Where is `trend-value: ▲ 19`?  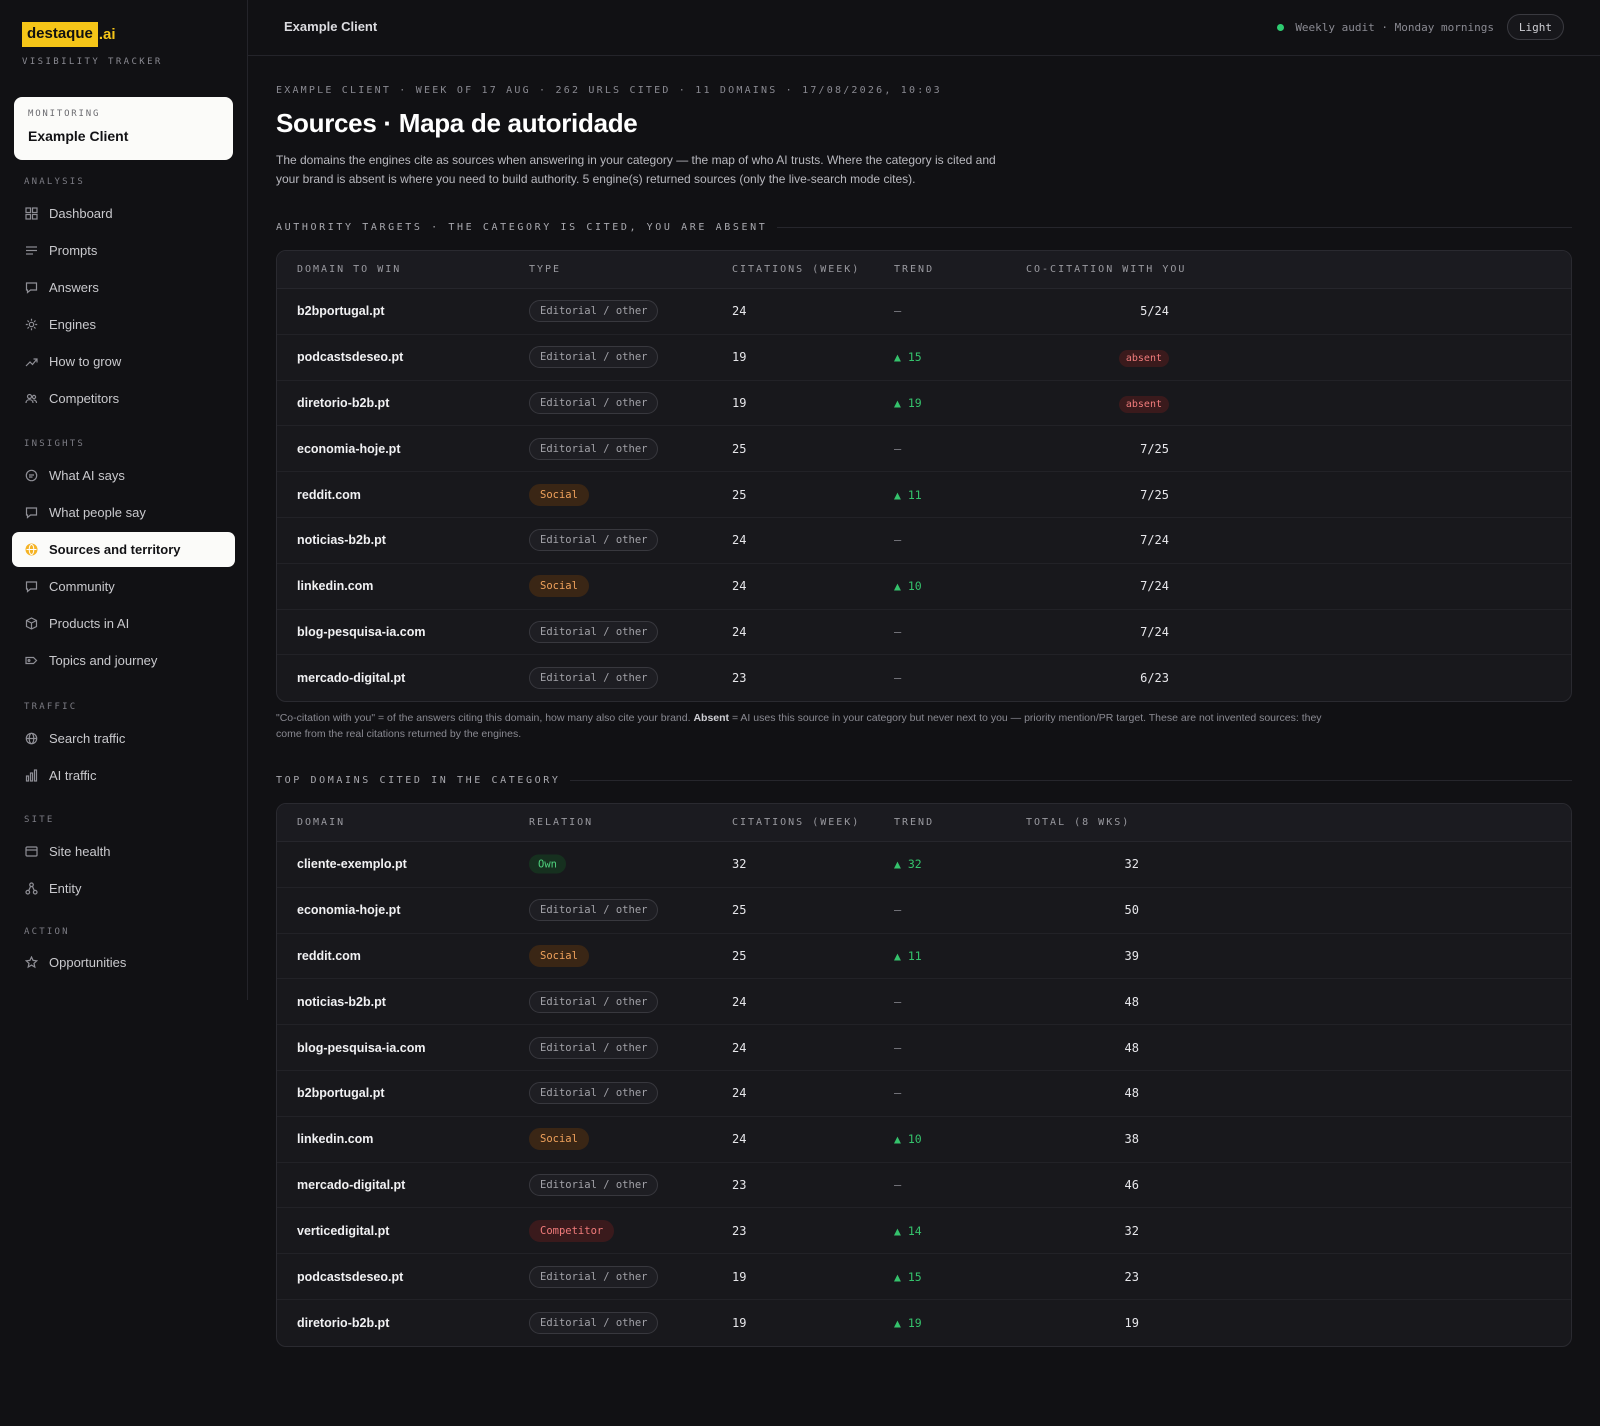 trend-value: ▲ 19 is located at coordinates (908, 402).